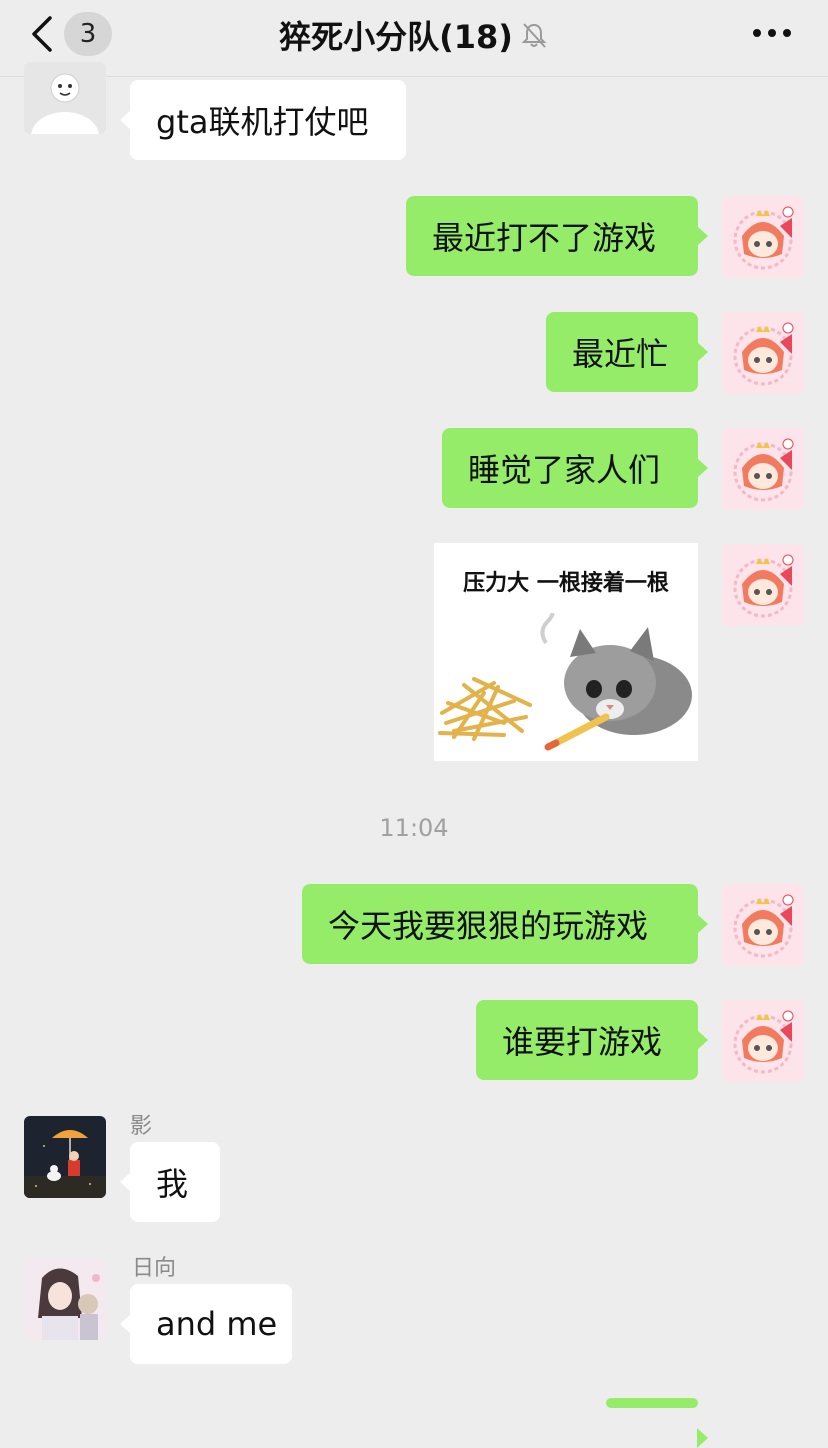 The width and height of the screenshot is (828, 1448). Describe the element at coordinates (414, 828) in the screenshot. I see `message-timestamp: 11:04` at that location.